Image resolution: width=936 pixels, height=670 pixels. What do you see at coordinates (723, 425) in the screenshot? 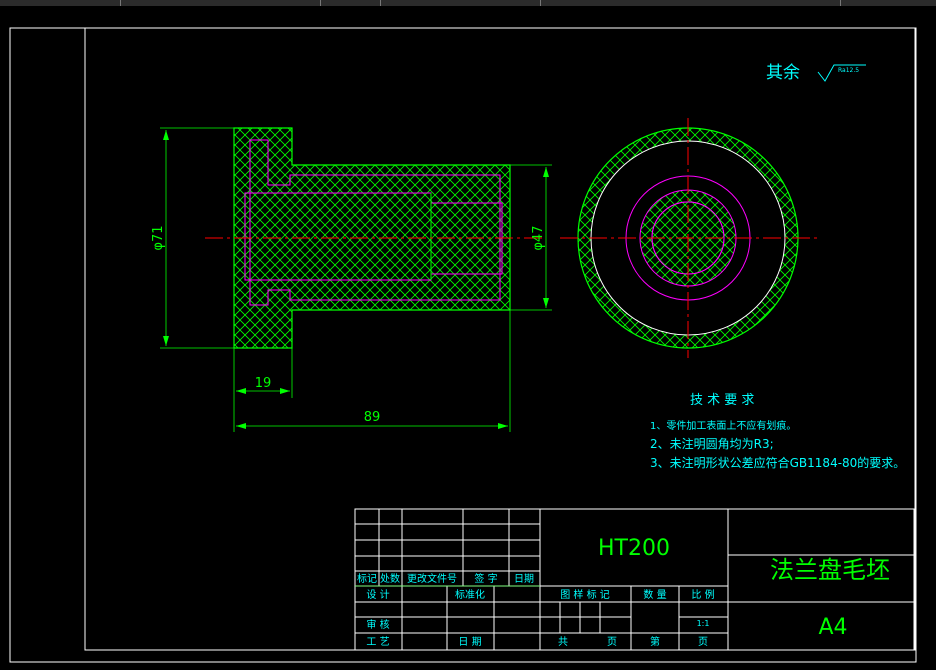
I see `tech-requirement-item: 1、零件加工表面上不应有划痕。` at bounding box center [723, 425].